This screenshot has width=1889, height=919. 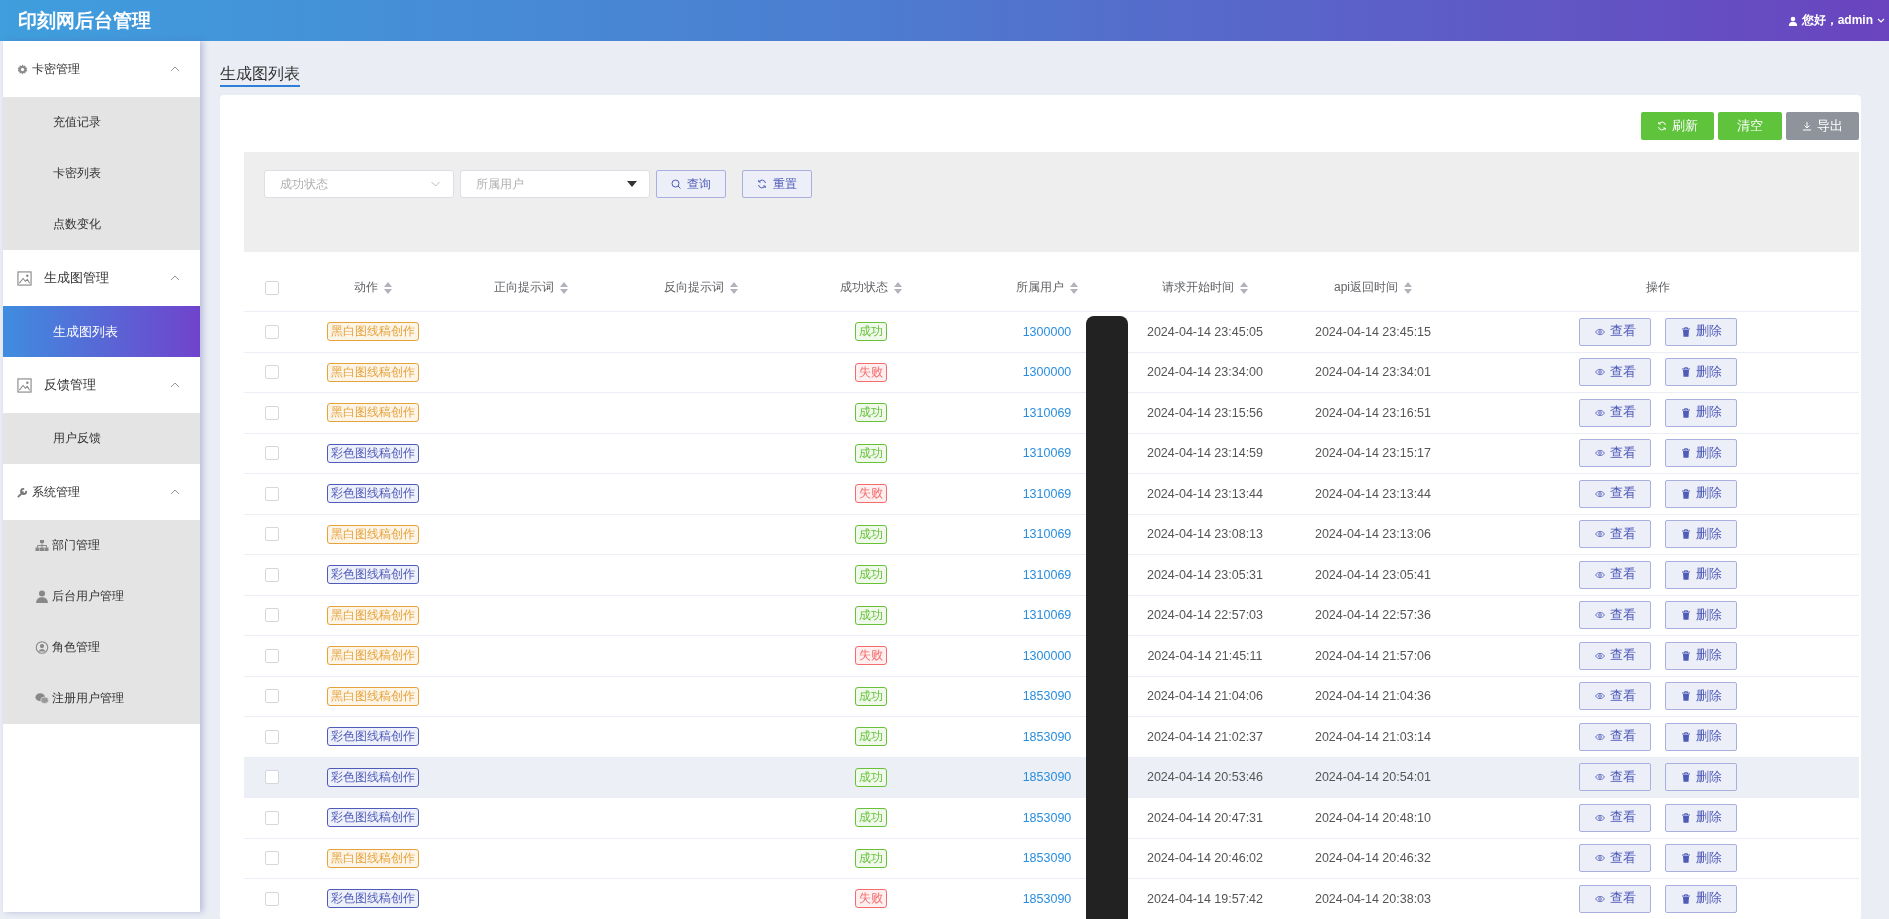 I want to click on sidebar-group: 反馈管理, so click(x=101, y=385).